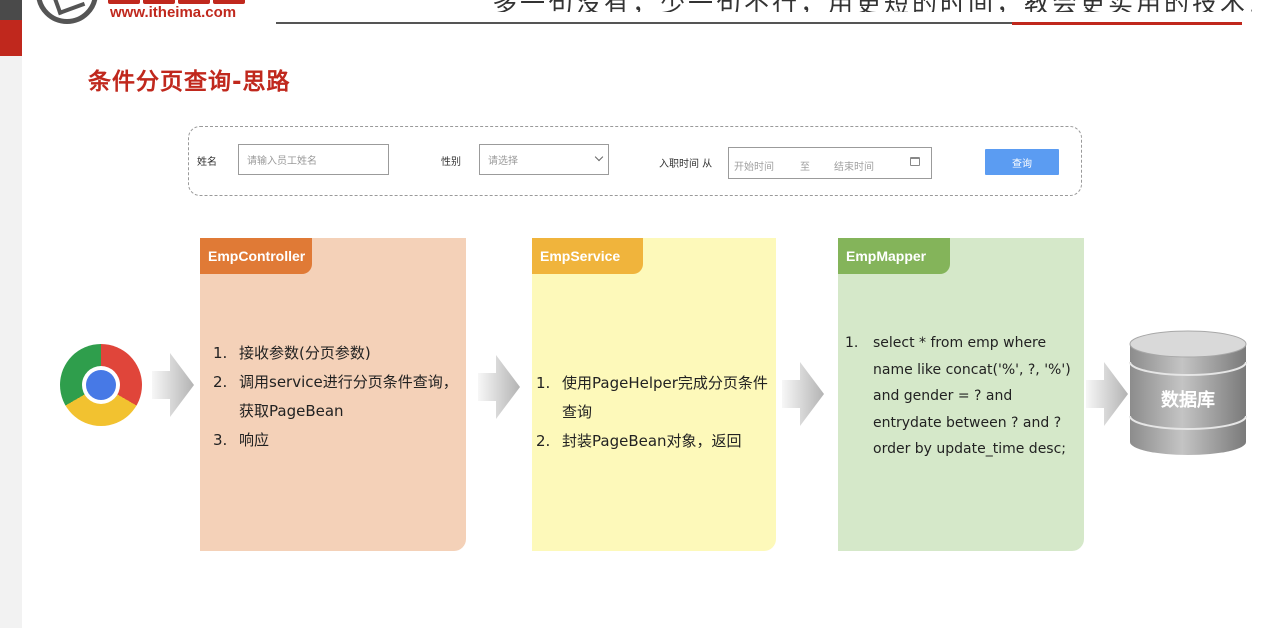  I want to click on date-start-placeholder: 开始时间, so click(754, 167).